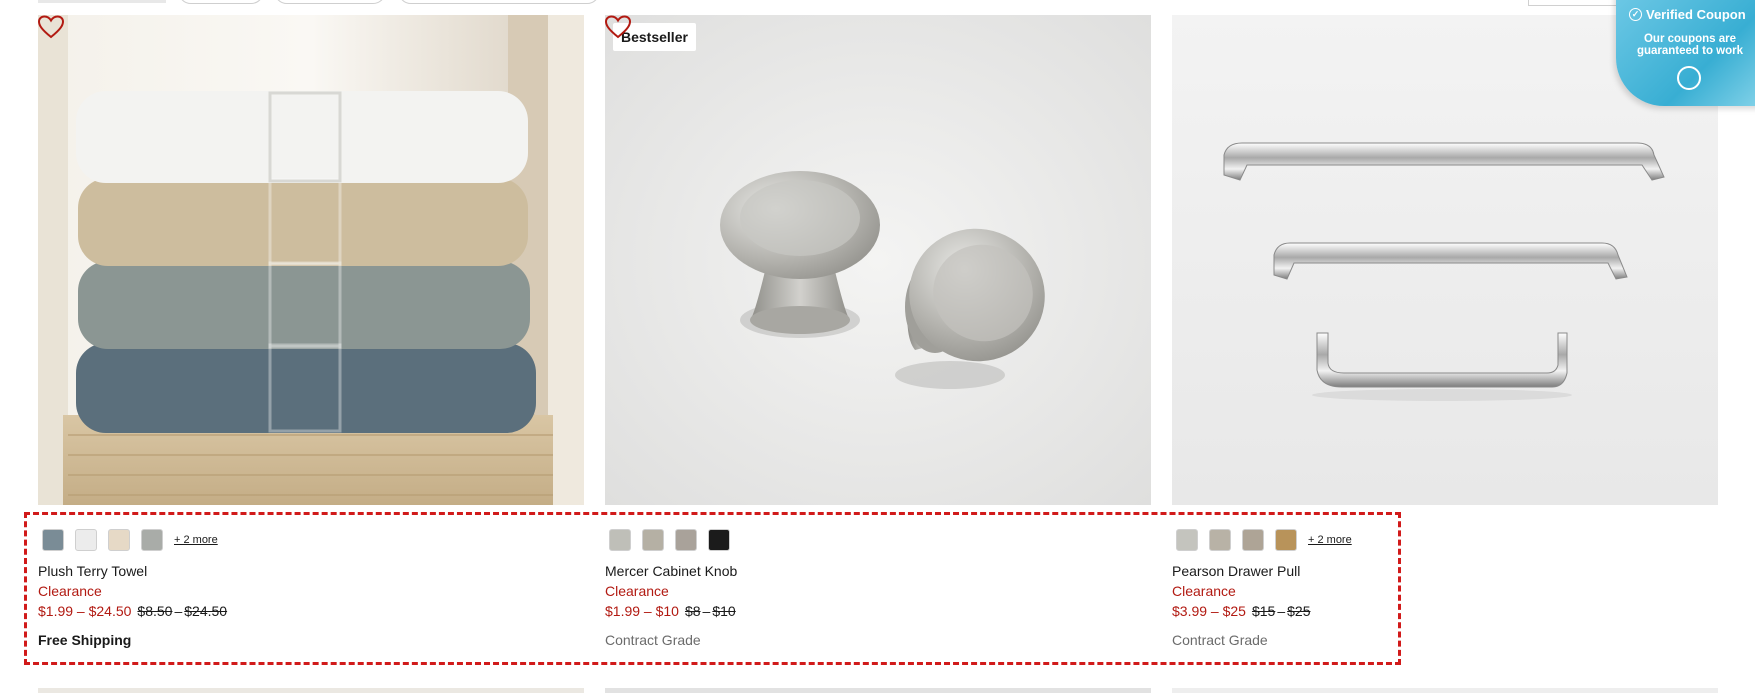  I want to click on product-price: $3.99 – $25 $15– $25, so click(1241, 611).